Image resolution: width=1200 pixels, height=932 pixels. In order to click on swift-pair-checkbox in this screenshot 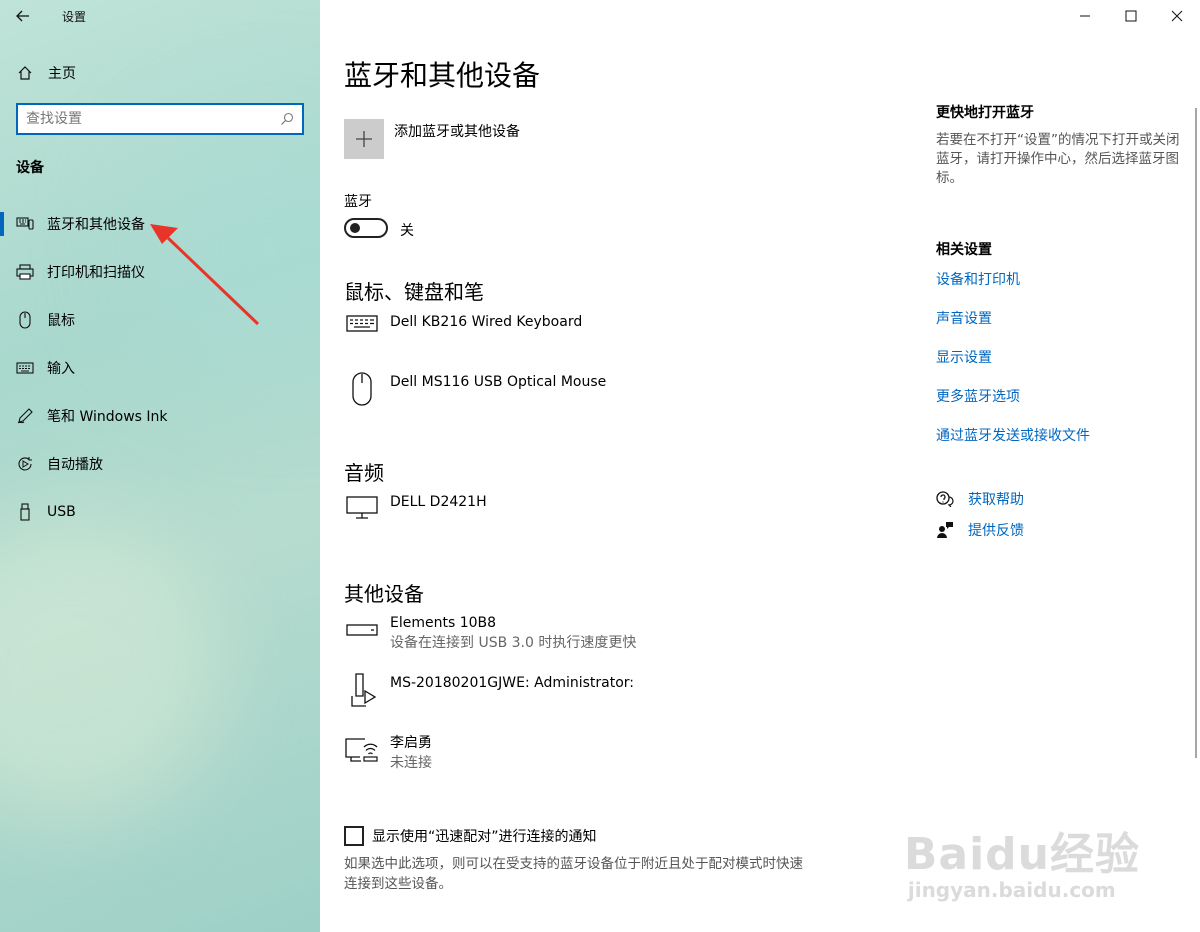, I will do `click(354, 836)`.